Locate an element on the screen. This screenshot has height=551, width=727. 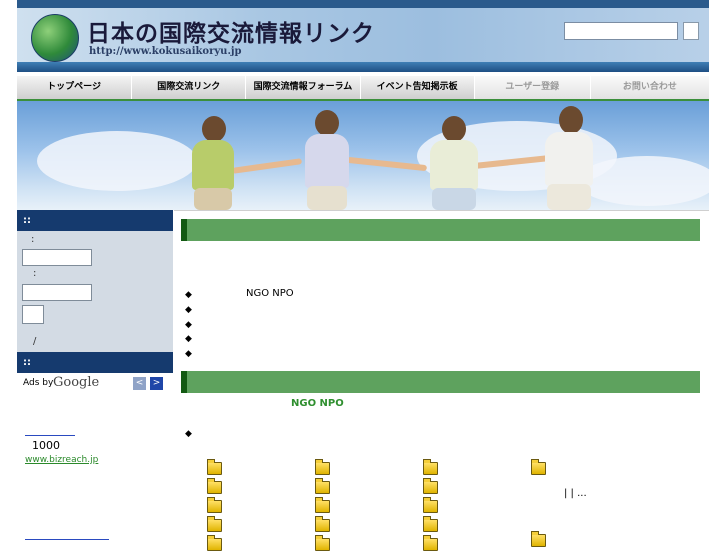
ads-header: :: is located at coordinates (95, 362).